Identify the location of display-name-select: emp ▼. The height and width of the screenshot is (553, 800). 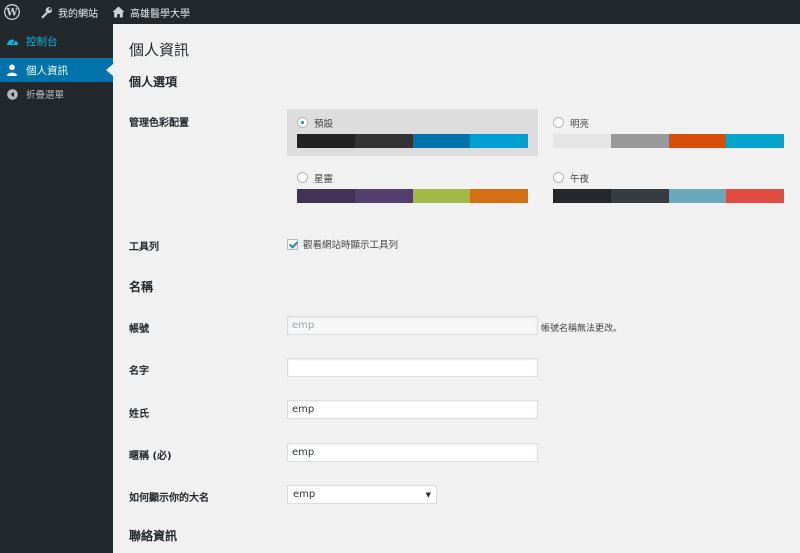
(362, 494).